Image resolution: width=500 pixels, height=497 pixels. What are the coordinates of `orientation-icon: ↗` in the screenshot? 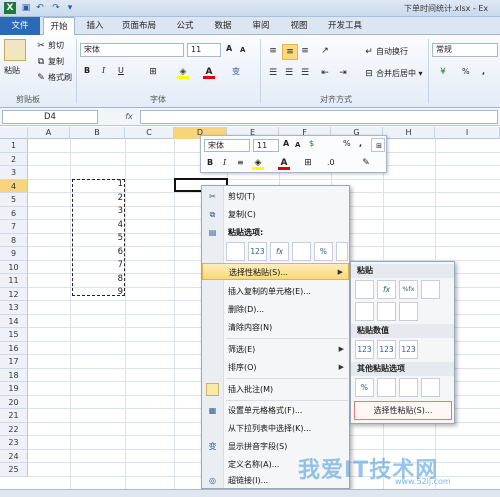 It's located at (325, 51).